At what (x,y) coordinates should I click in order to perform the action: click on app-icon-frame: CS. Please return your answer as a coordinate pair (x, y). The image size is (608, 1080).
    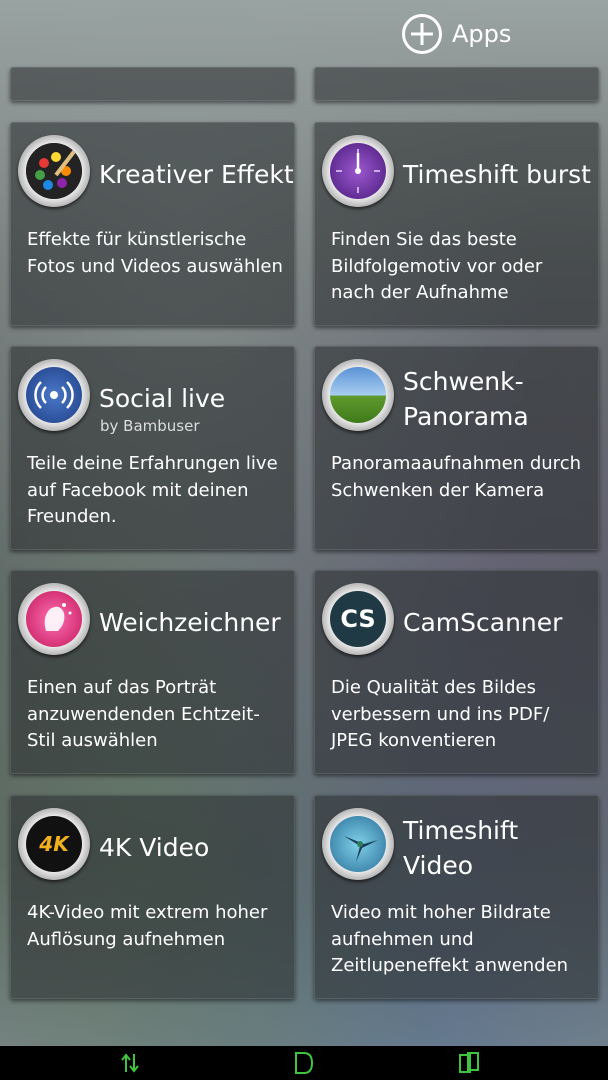
    Looking at the image, I should click on (358, 619).